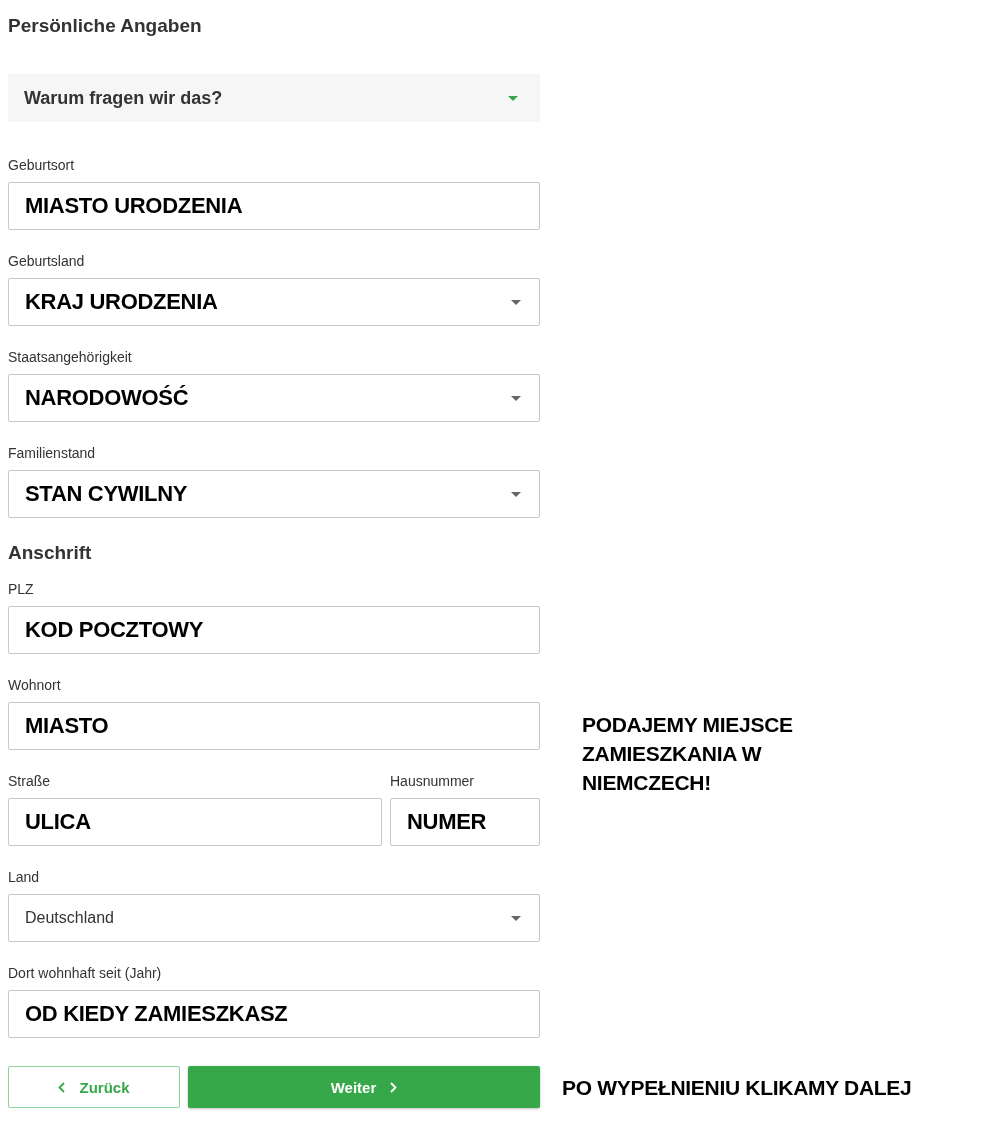 This screenshot has height=1128, width=1000. I want to click on input-field: MIASTO, so click(274, 726).